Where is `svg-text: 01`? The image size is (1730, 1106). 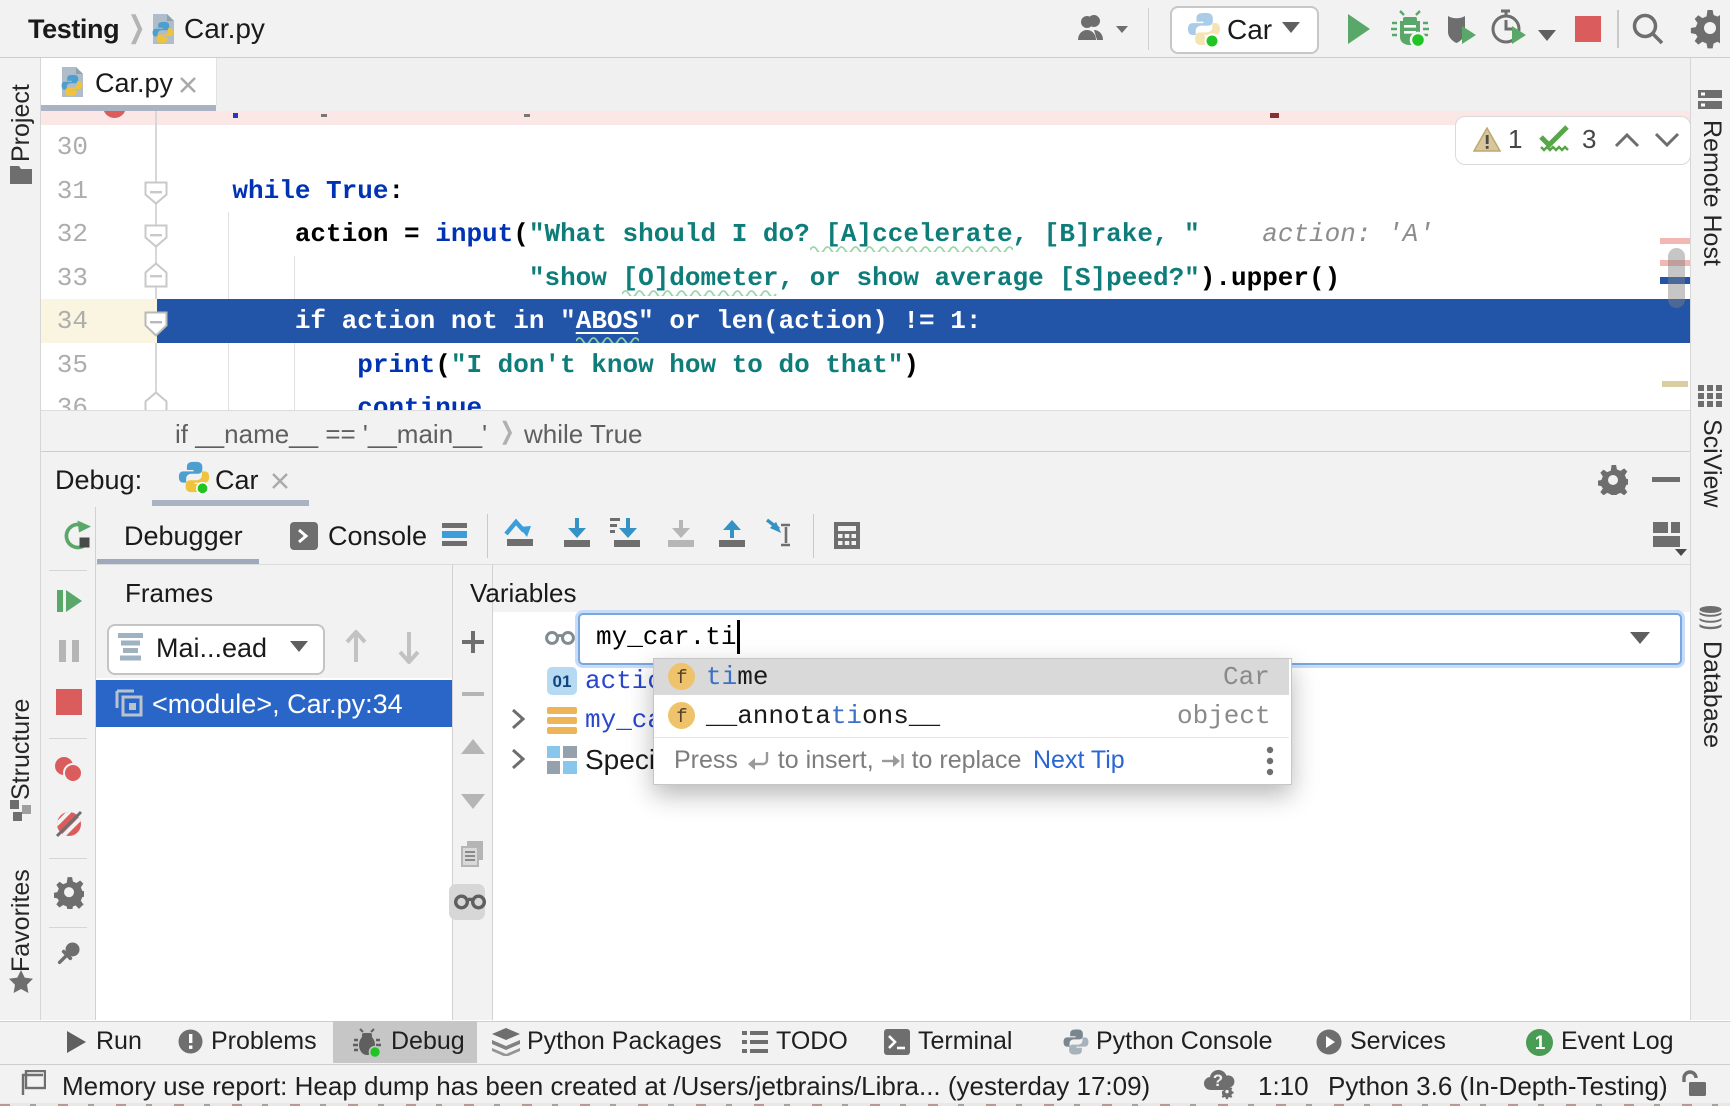 svg-text: 01 is located at coordinates (562, 681).